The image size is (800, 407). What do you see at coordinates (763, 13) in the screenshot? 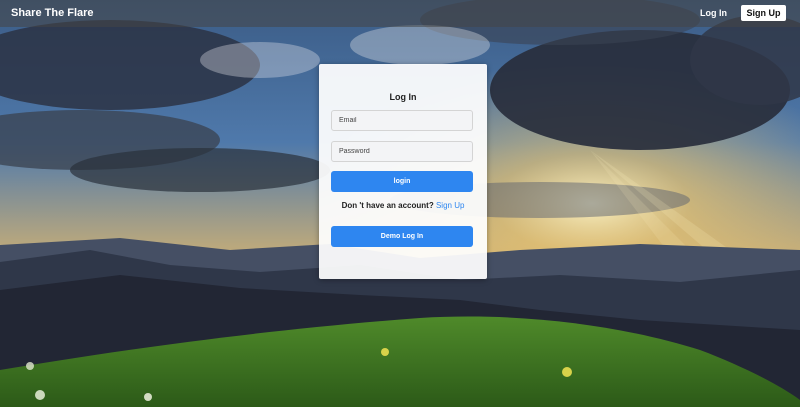
I see `nav-signup-button: Sign Up` at bounding box center [763, 13].